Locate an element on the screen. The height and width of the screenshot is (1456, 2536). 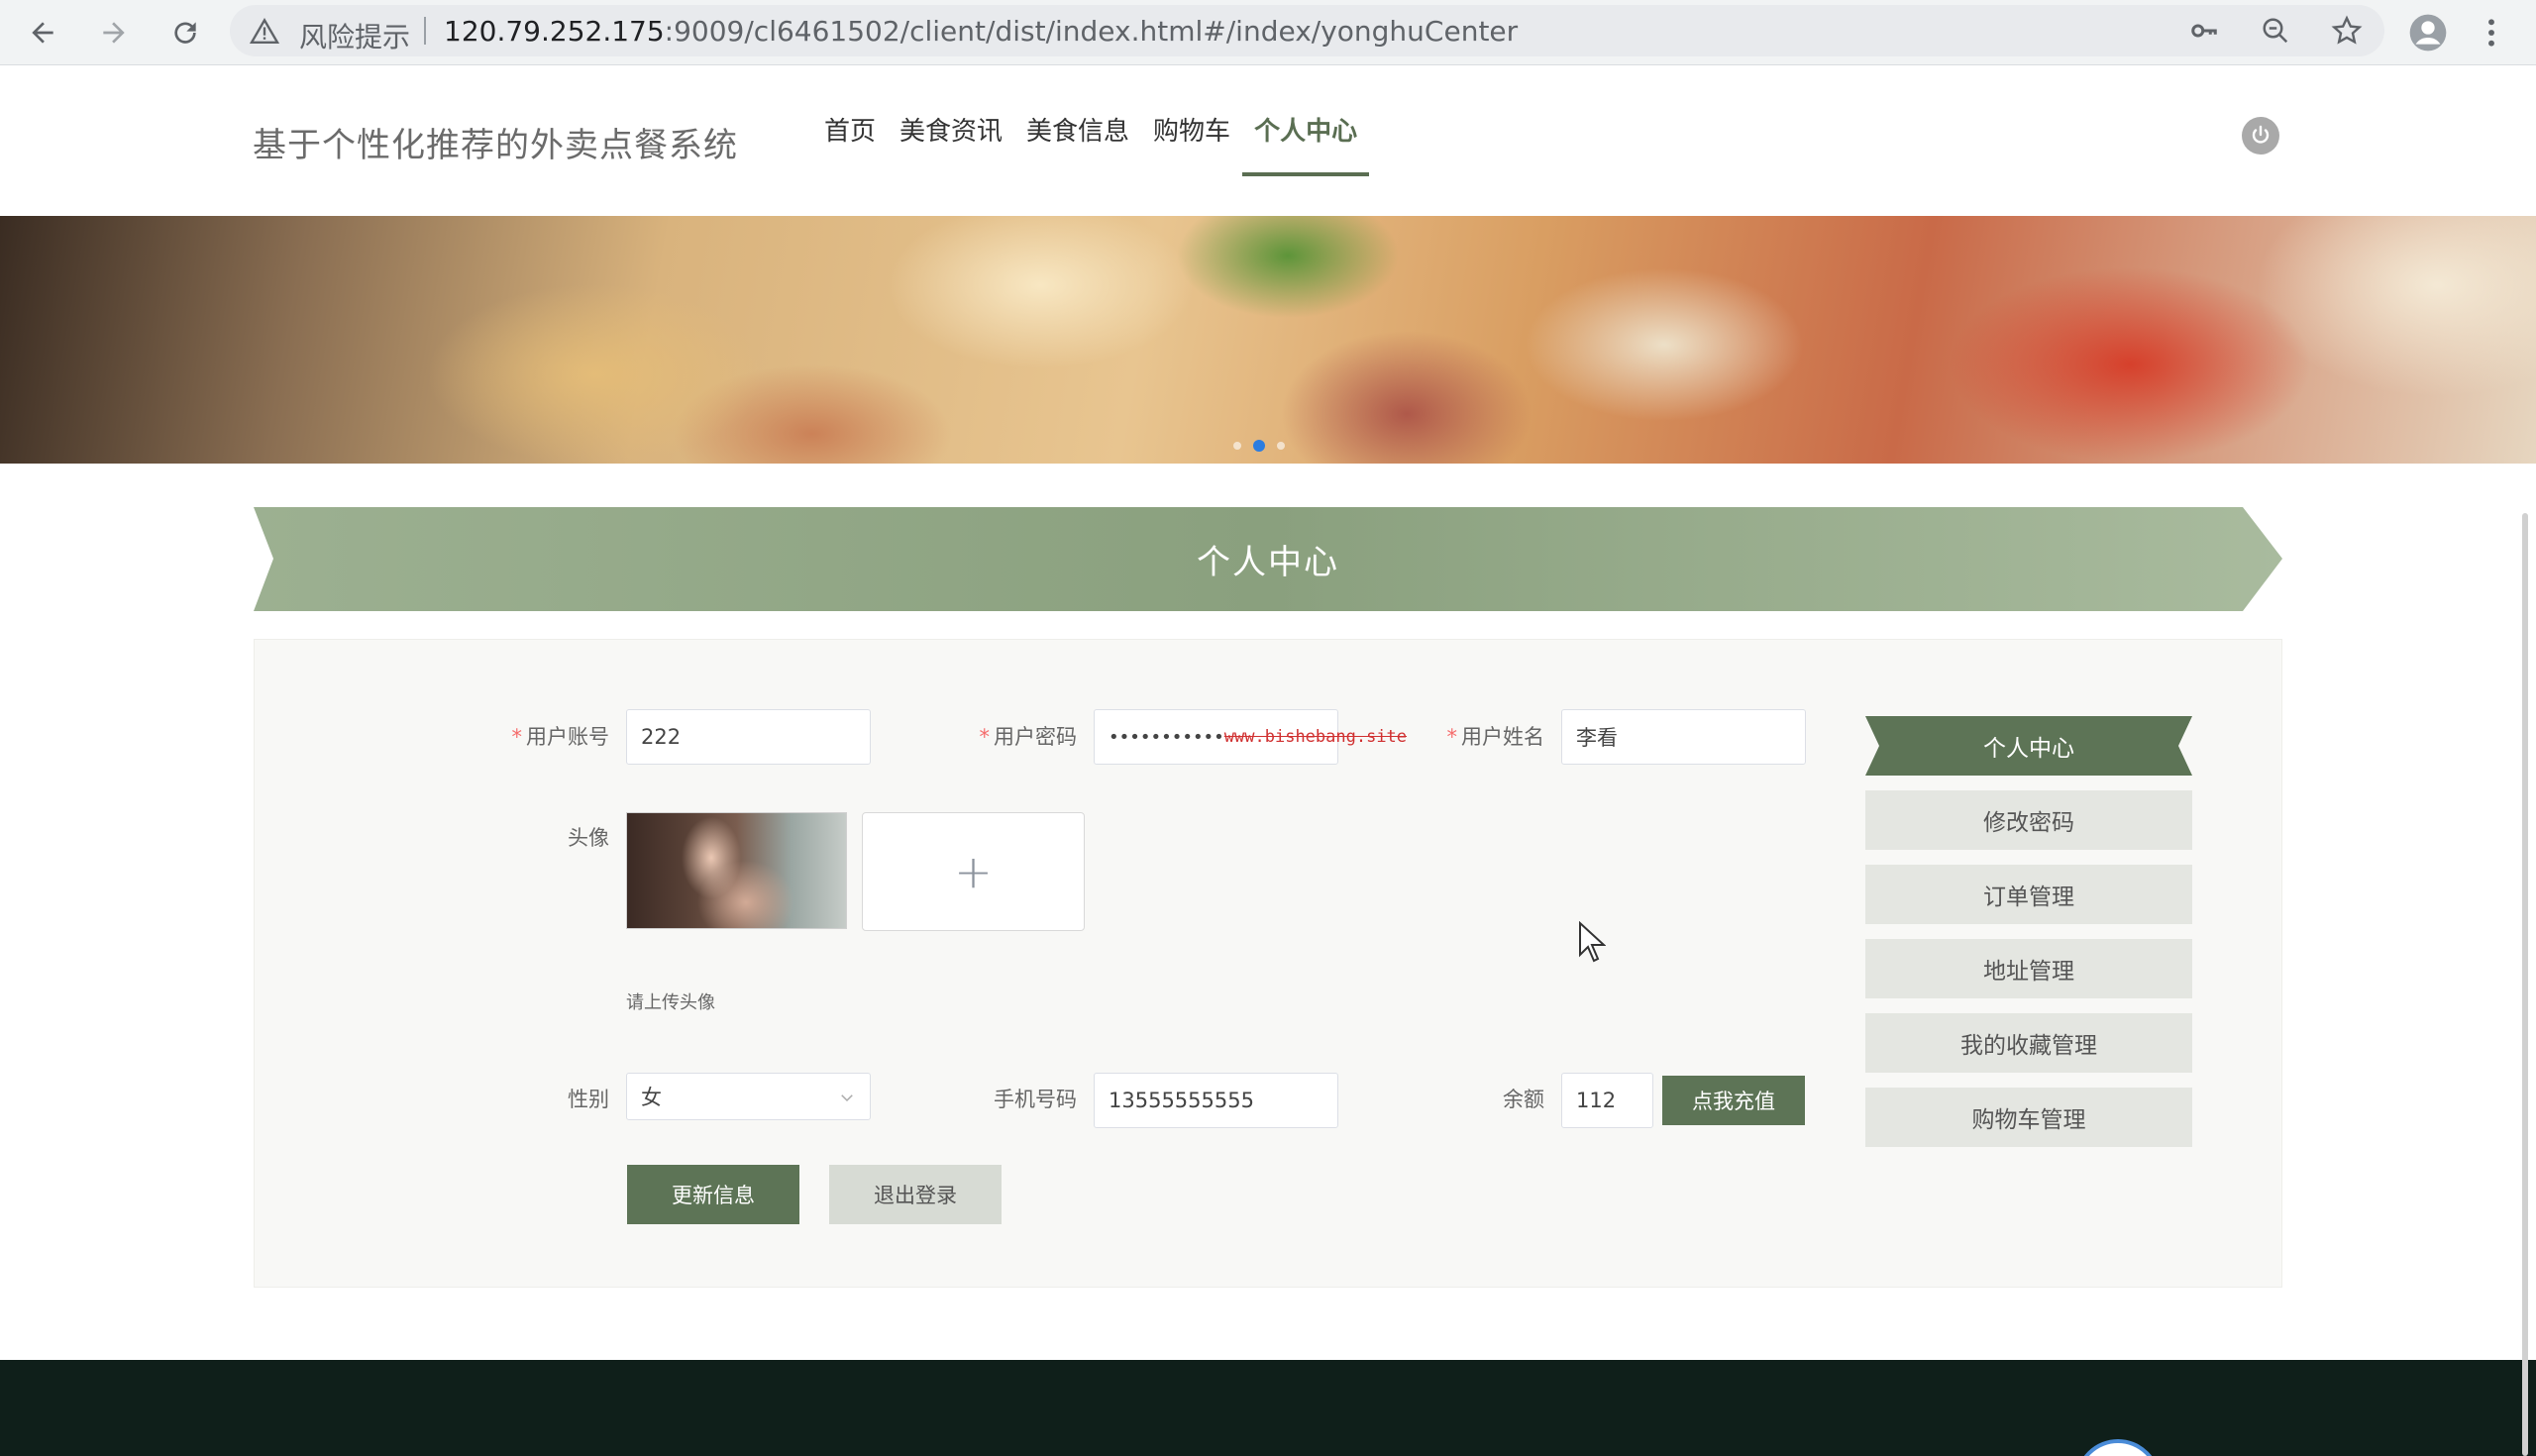
bookmark-star-icon is located at coordinates (2347, 31).